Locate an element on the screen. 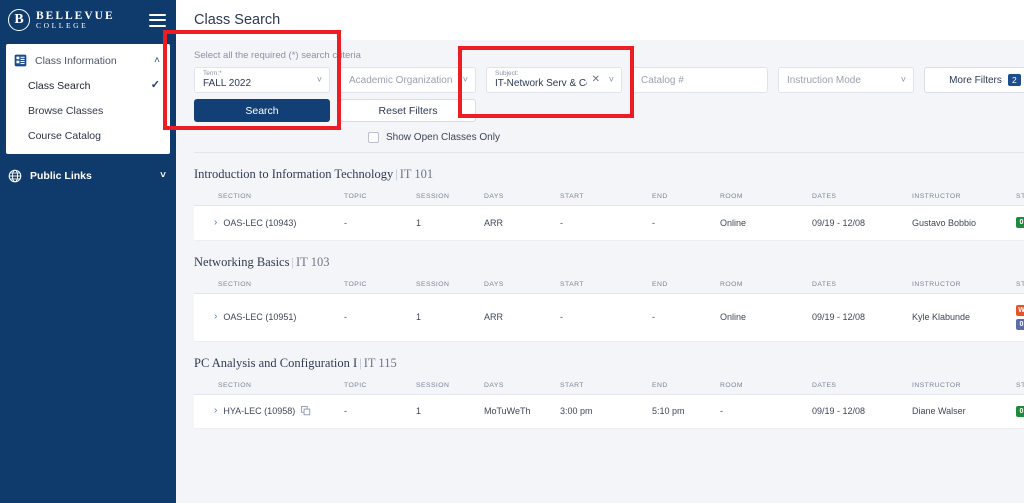  subject-select: Subject: IT-Network Serv & Co... ✕ ˅ is located at coordinates (554, 80).